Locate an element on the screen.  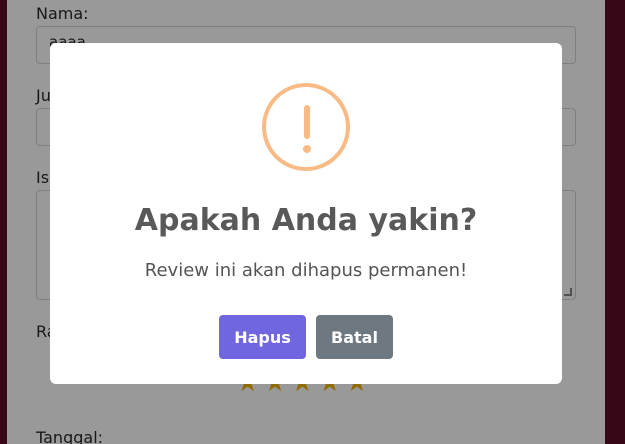
delete-button: Hapus is located at coordinates (262, 337).